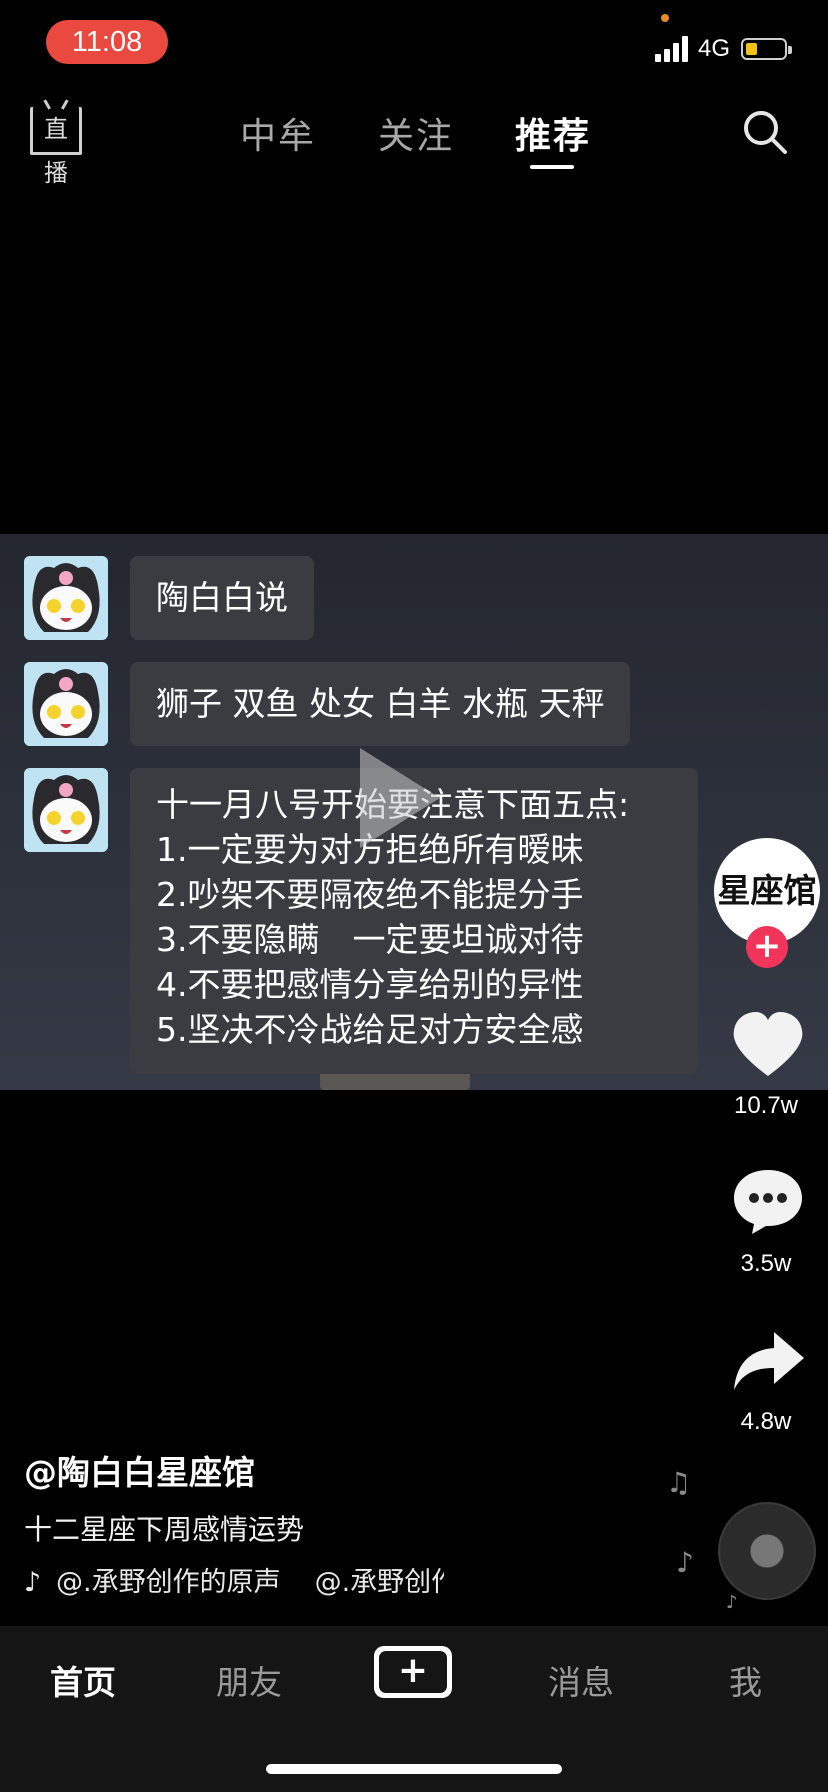 This screenshot has height=1792, width=828. I want to click on heart-icon, so click(768, 1045).